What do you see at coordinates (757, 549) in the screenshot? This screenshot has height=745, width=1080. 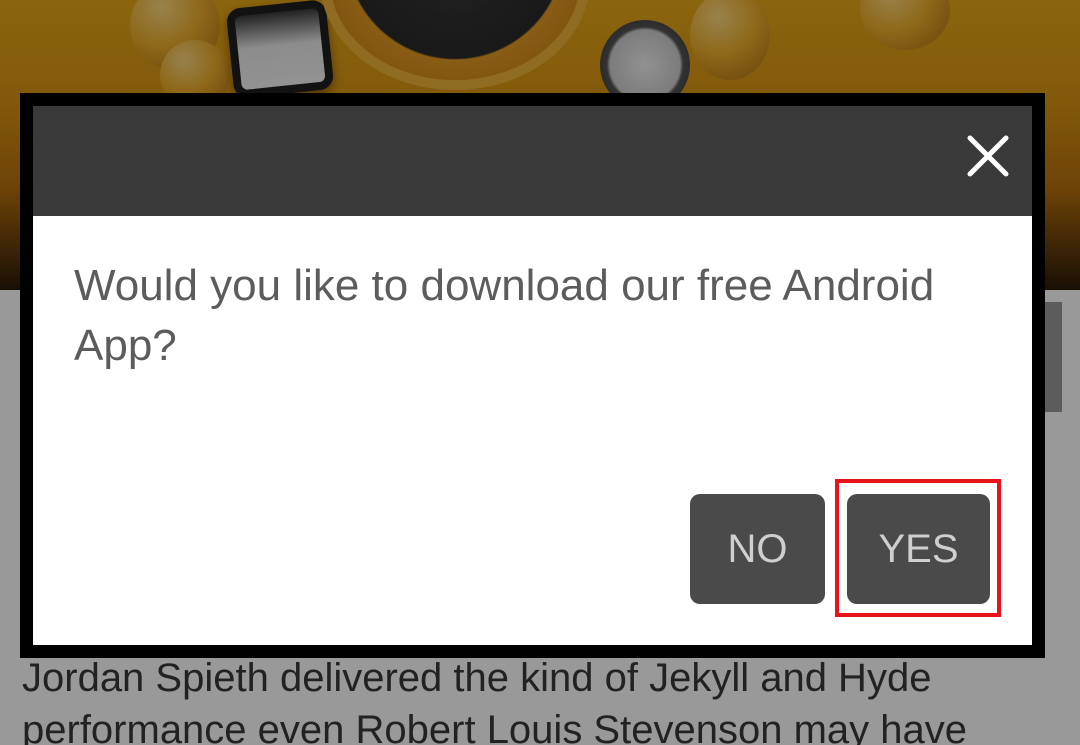 I see `no-button: NO` at bounding box center [757, 549].